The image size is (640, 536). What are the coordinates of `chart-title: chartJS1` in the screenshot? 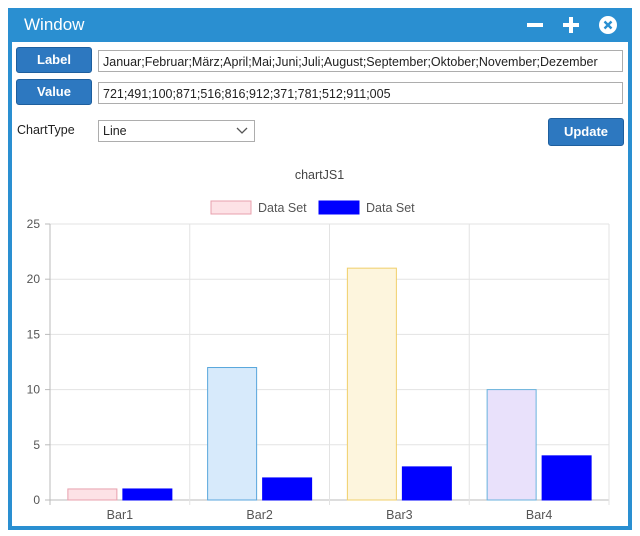 It's located at (319, 175).